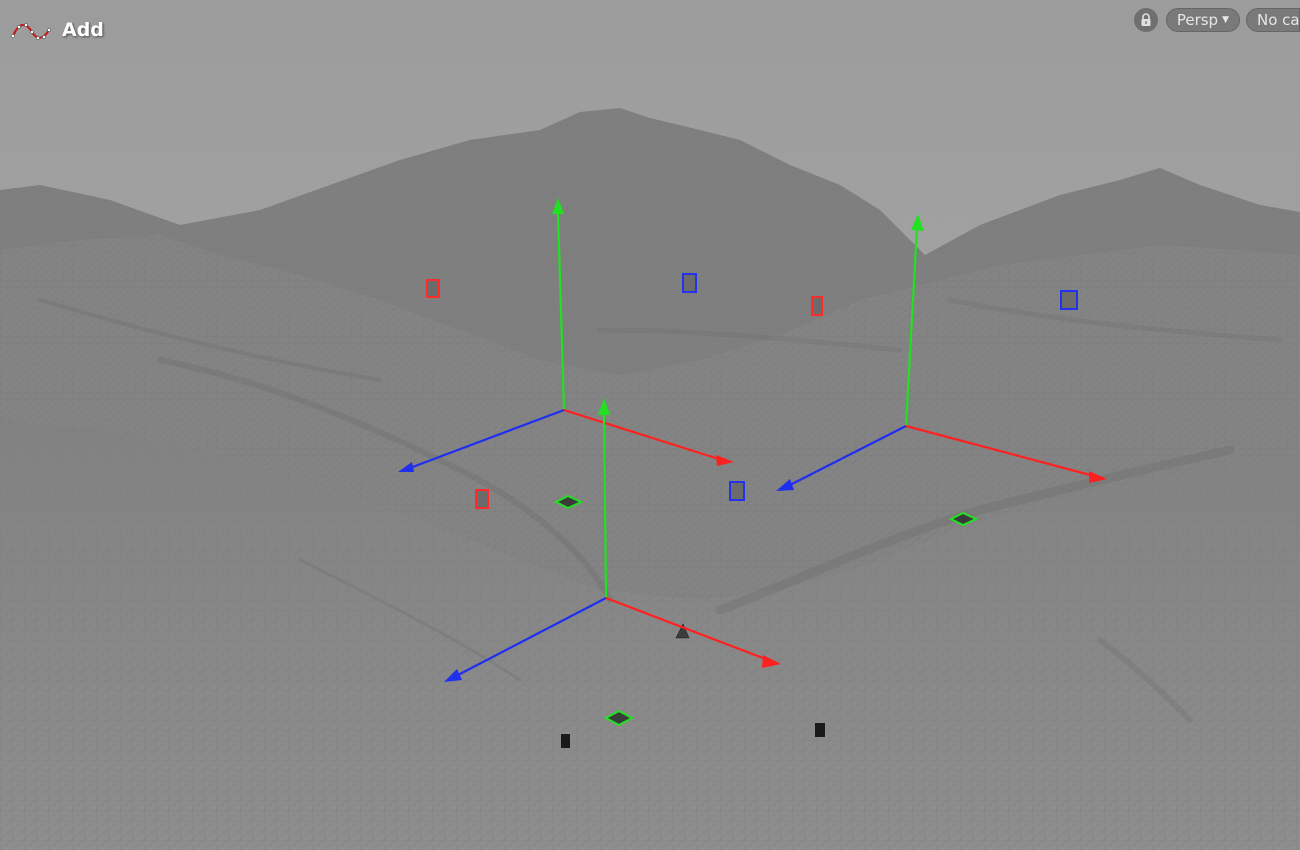 This screenshot has width=1300, height=850. What do you see at coordinates (1225, 20) in the screenshot?
I see `chevron-down-icon: ▼` at bounding box center [1225, 20].